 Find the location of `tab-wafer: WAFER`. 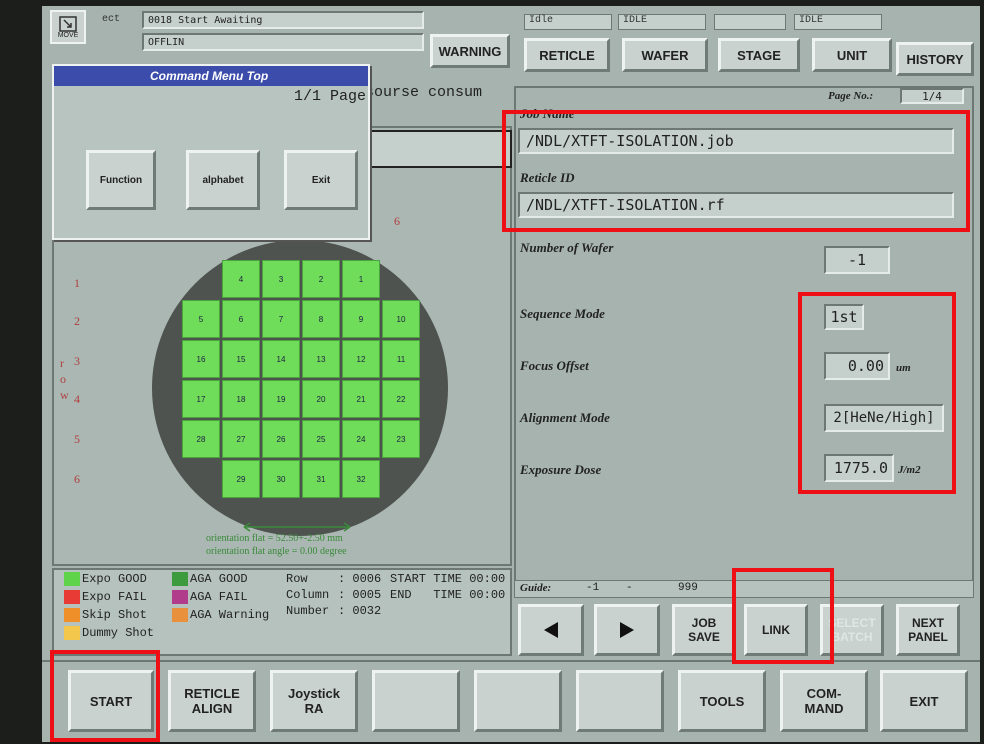

tab-wafer: WAFER is located at coordinates (665, 55).